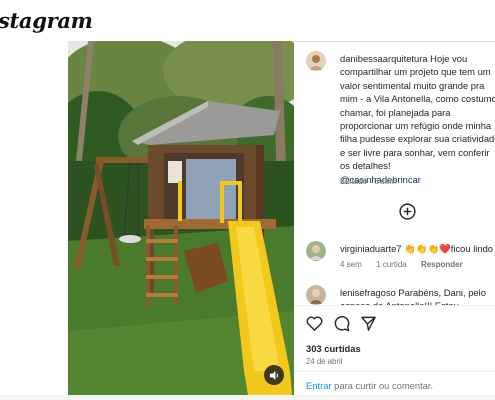 The image size is (495, 400). Describe the element at coordinates (351, 264) in the screenshot. I see `comment-age: 4 sem` at that location.